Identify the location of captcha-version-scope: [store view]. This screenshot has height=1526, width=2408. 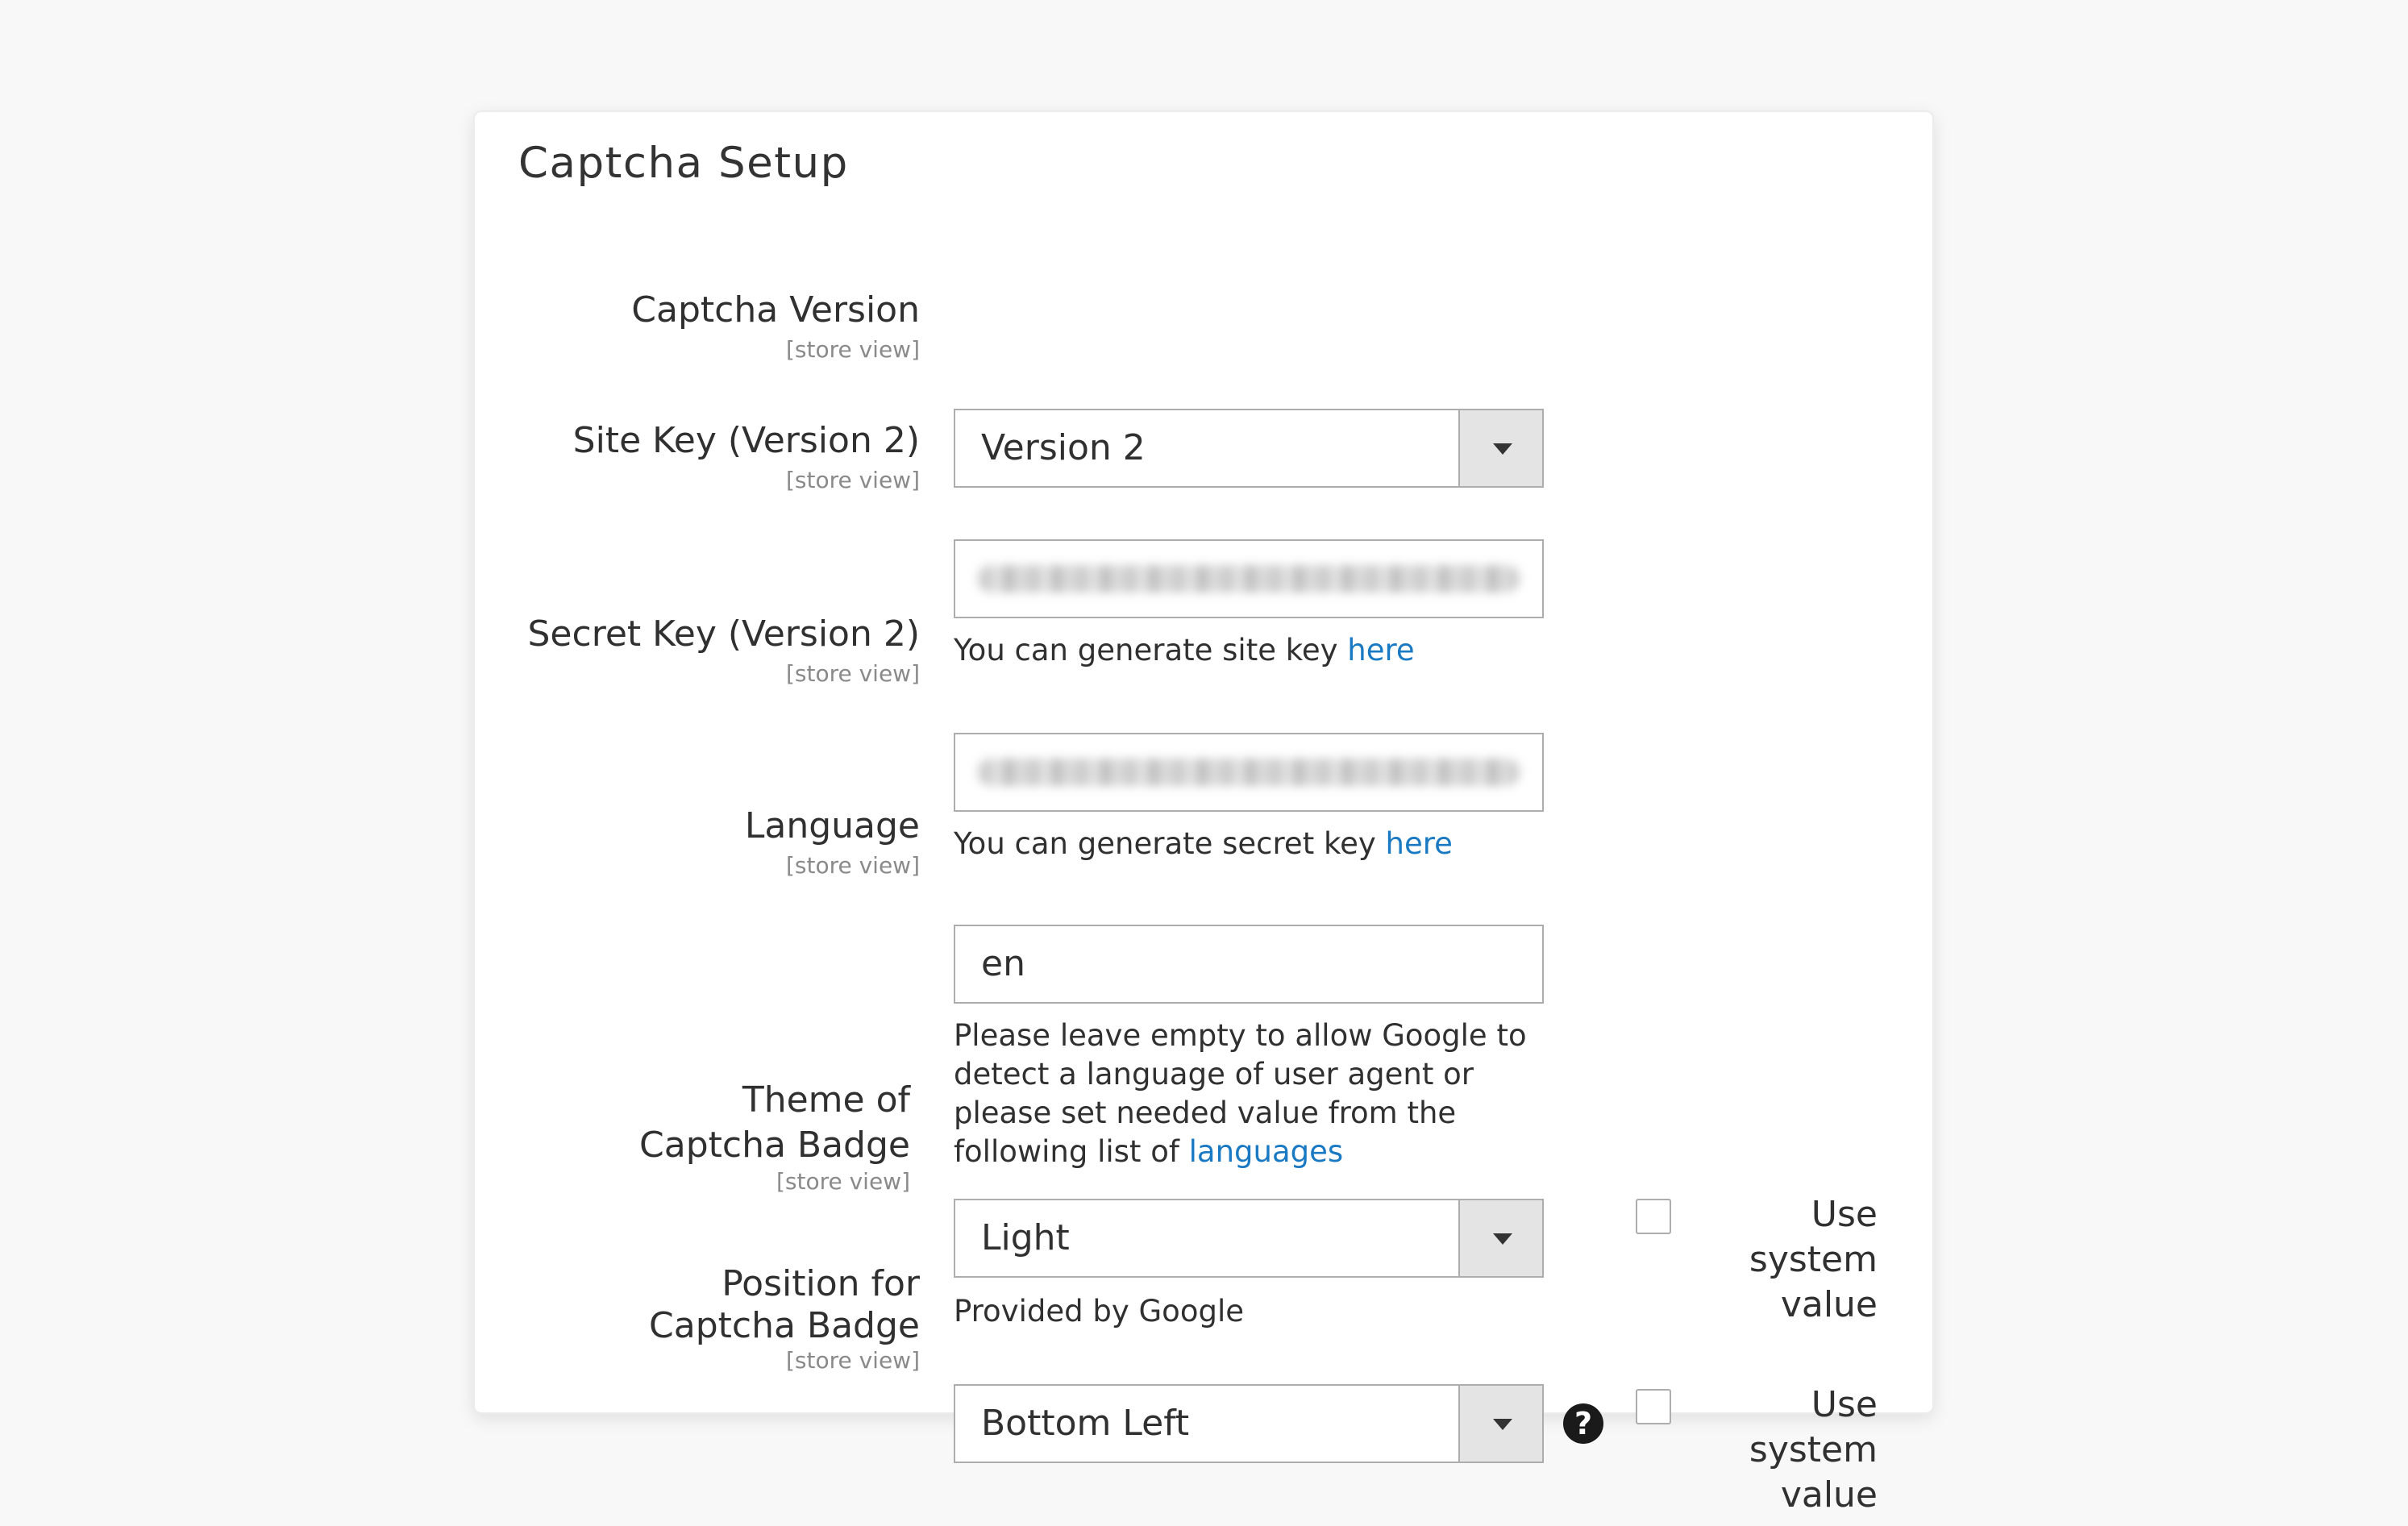
(852, 349).